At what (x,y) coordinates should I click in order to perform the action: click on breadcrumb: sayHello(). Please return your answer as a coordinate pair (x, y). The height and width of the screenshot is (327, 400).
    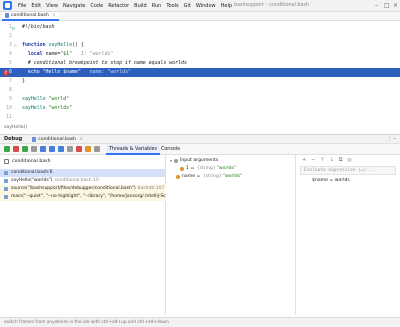
    Looking at the image, I should click on (15, 127).